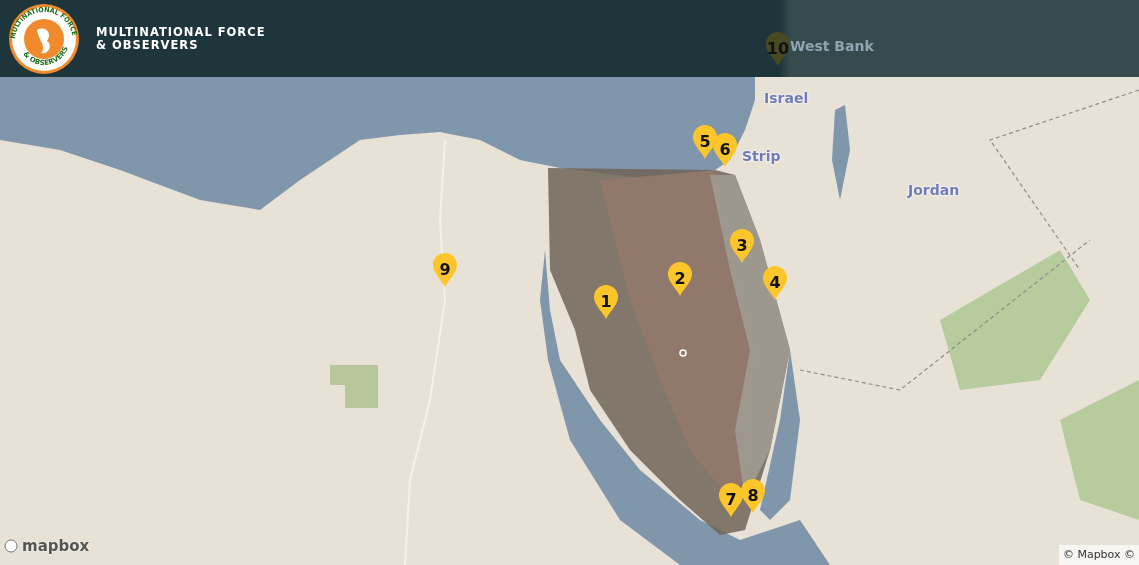 The width and height of the screenshot is (1139, 565). What do you see at coordinates (181, 38) in the screenshot?
I see `organization-name: MULTINATIONAL FORCE & OBSERVERS` at bounding box center [181, 38].